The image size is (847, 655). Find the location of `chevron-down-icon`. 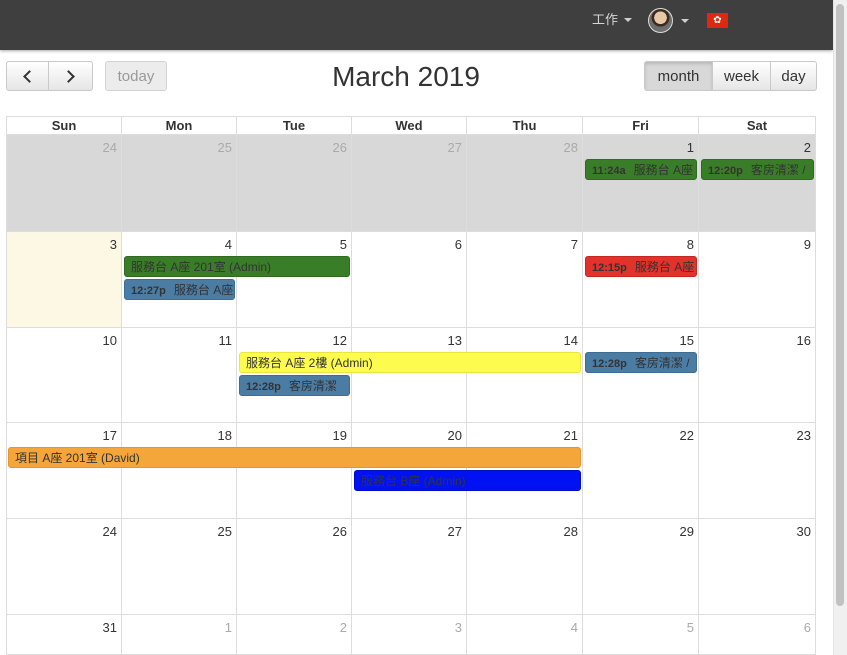

chevron-down-icon is located at coordinates (628, 20).